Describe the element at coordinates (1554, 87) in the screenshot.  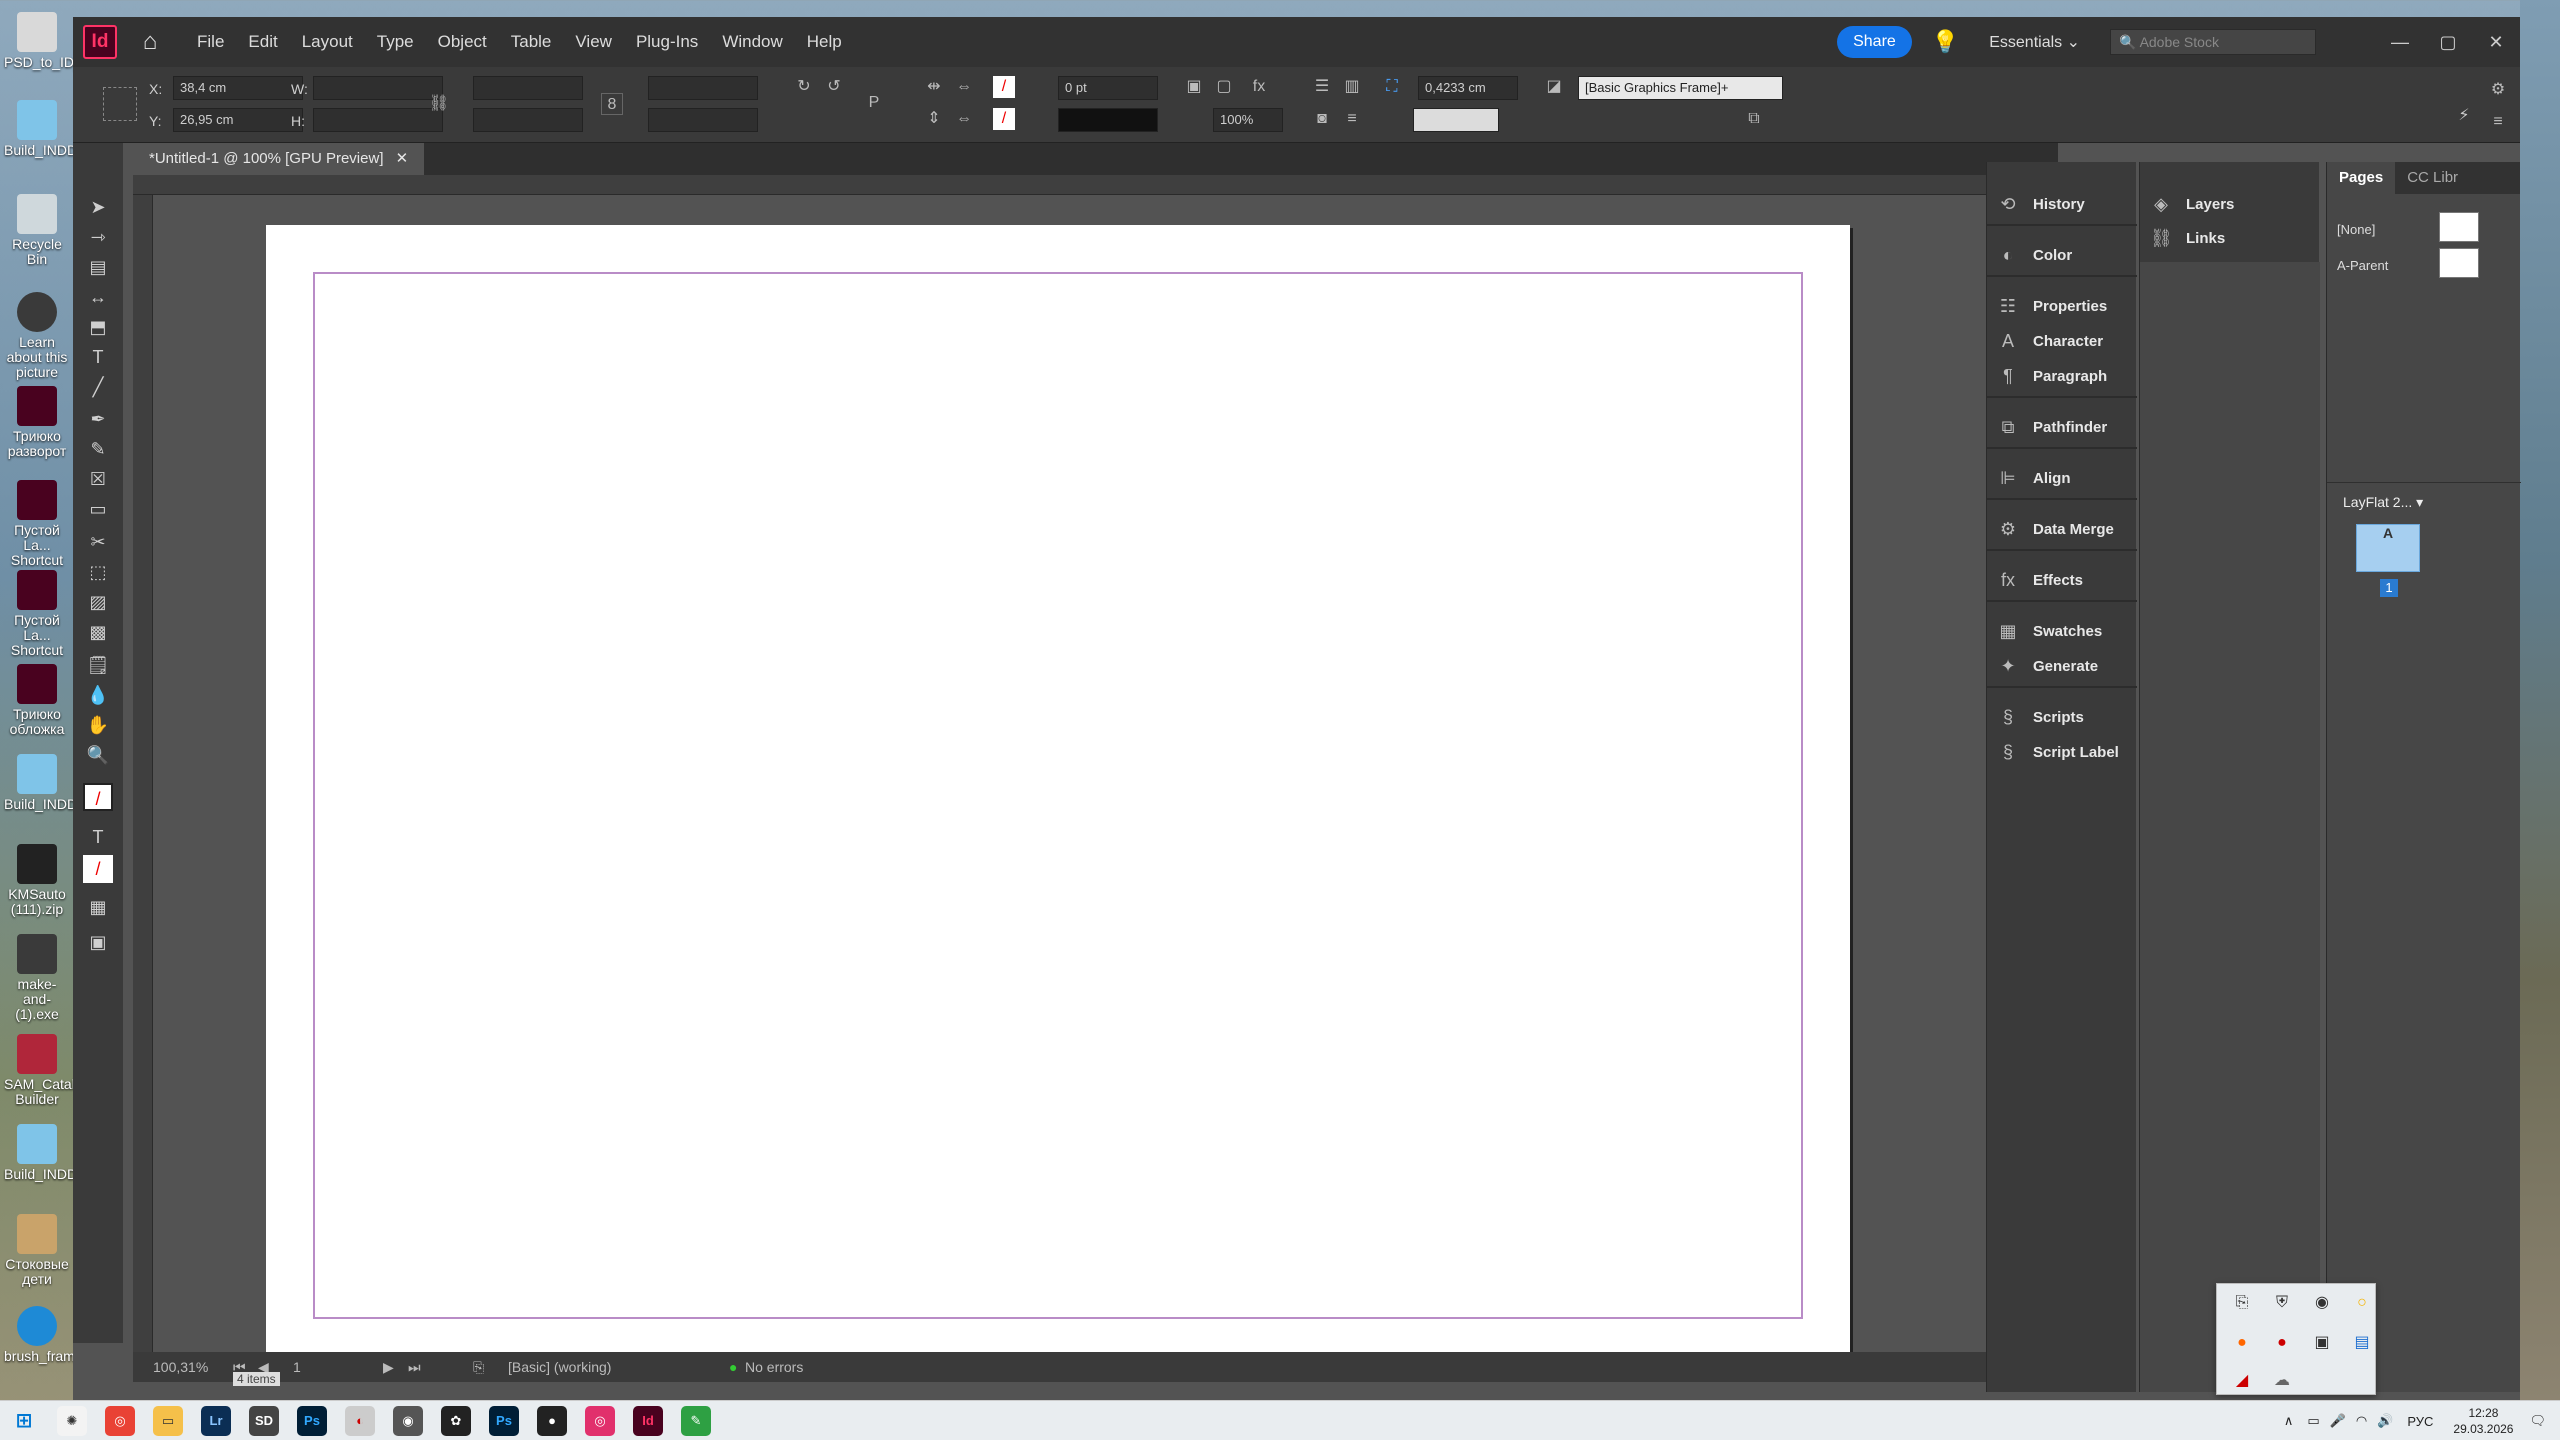
I see `object-style-icon: ◪` at that location.